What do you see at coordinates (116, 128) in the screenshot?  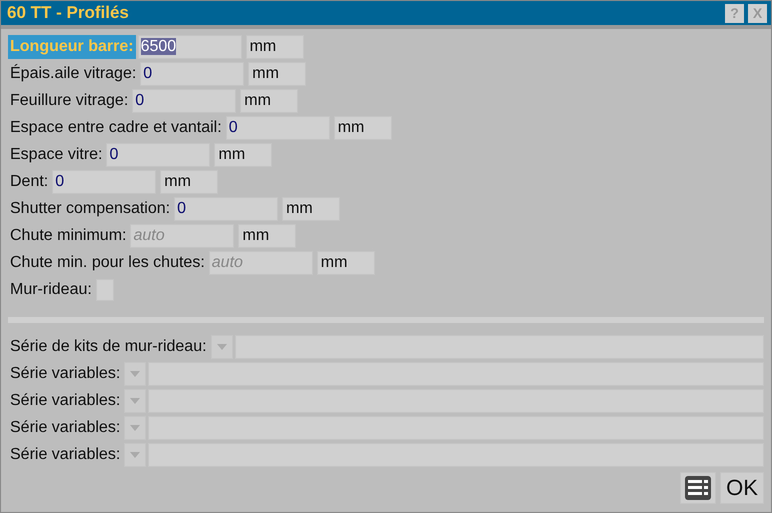 I see `field-label: Espace entre cadre et vantail:` at bounding box center [116, 128].